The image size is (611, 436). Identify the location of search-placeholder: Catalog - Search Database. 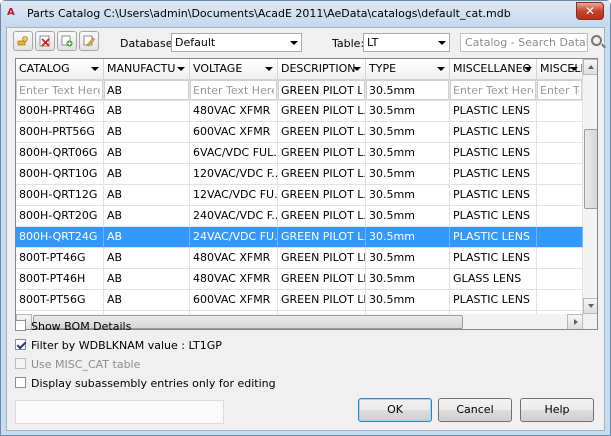
(526, 42).